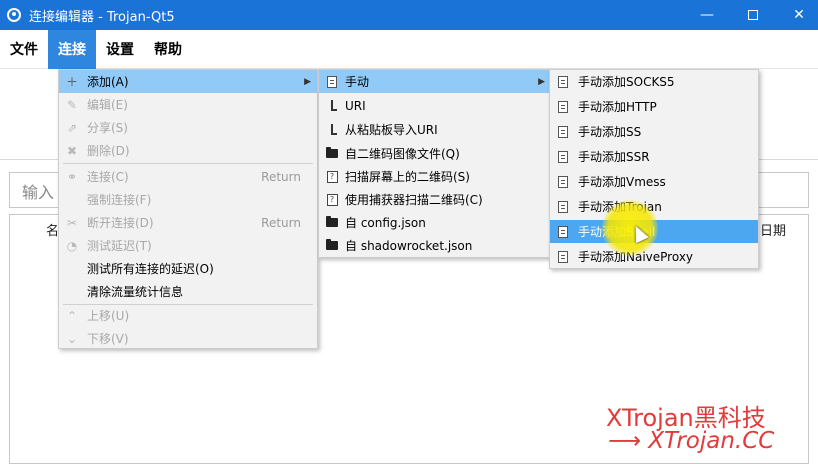 Image resolution: width=818 pixels, height=464 pixels. I want to click on column-header-date: 日期, so click(773, 229).